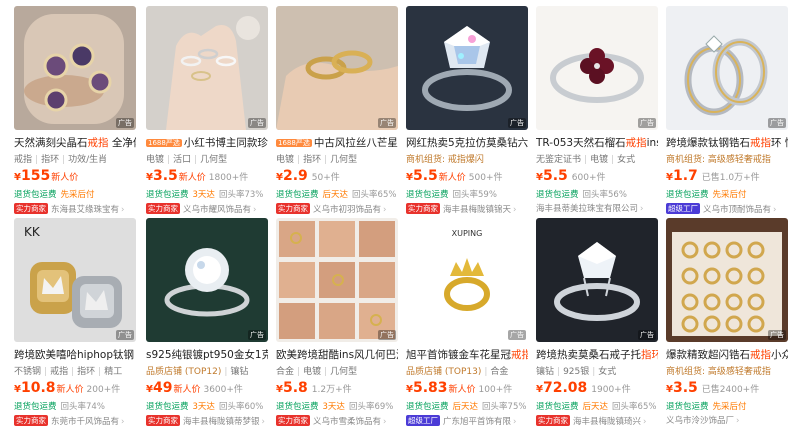 This screenshot has height=439, width=800. I want to click on ring-photo: KK, so click(75, 280).